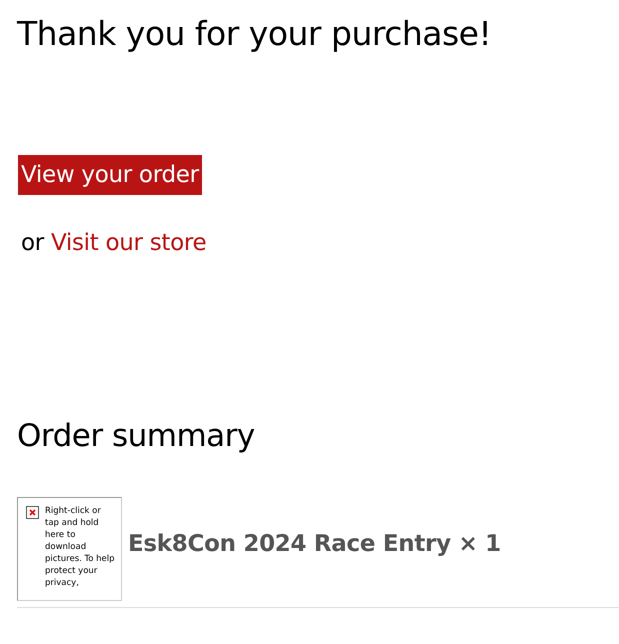  Describe the element at coordinates (110, 175) in the screenshot. I see `view-order-button: View your order` at that location.